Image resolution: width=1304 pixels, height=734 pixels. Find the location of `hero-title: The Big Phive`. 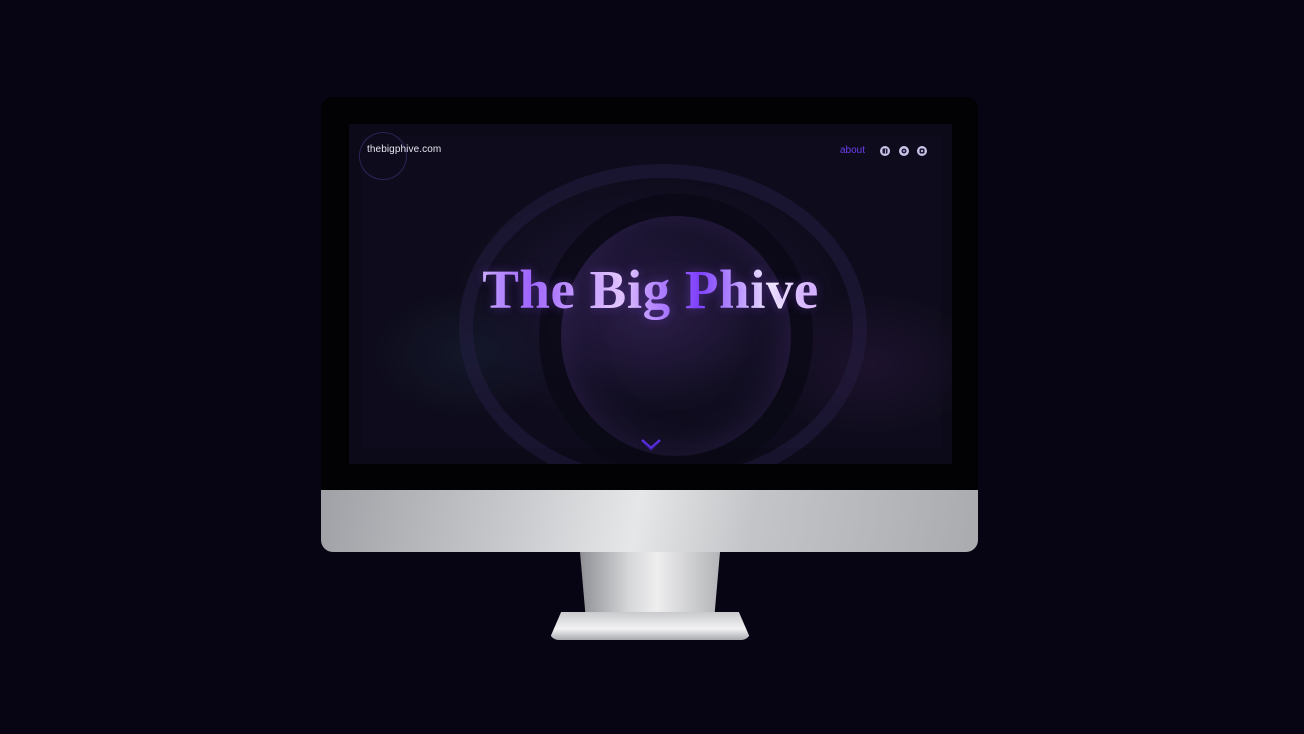

hero-title: The Big Phive is located at coordinates (650, 289).